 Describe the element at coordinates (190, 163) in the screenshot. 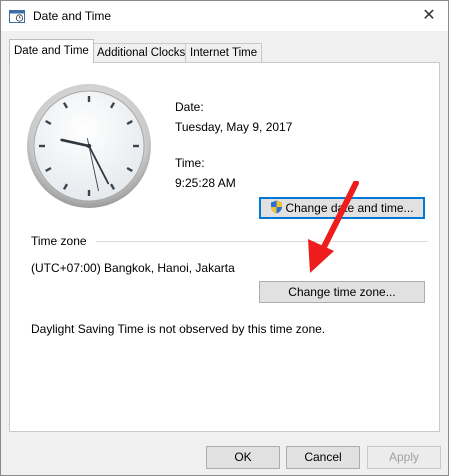

I see `time-label: Time:` at that location.